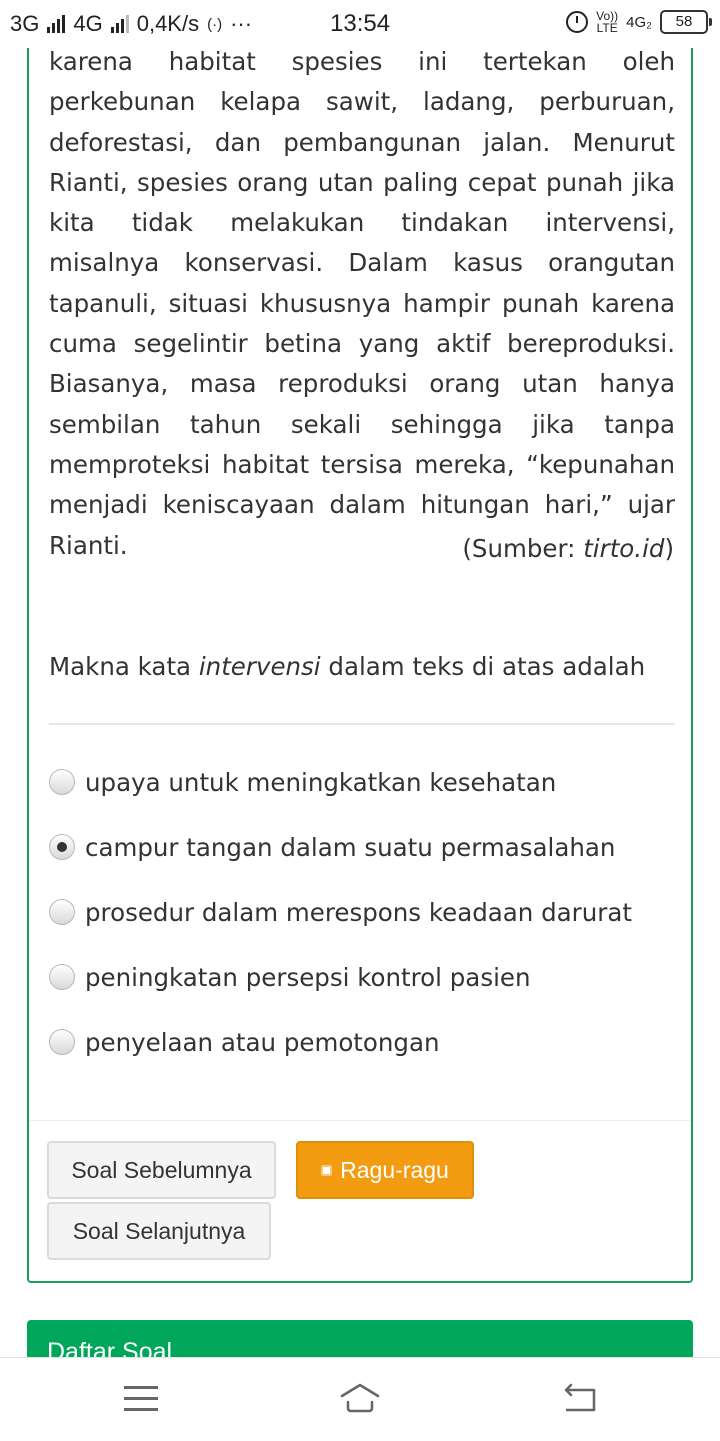 This screenshot has height=1441, width=720. What do you see at coordinates (215, 24) in the screenshot?
I see `hotspot-icon: (·)` at bounding box center [215, 24].